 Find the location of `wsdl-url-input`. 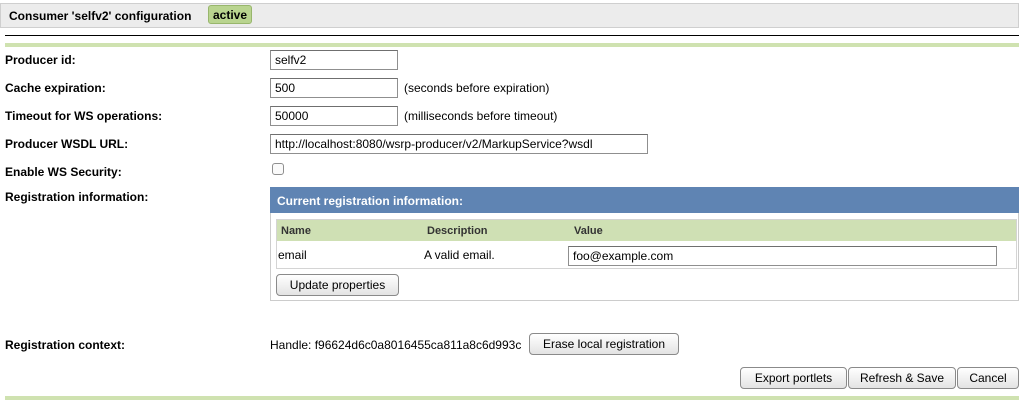

wsdl-url-input is located at coordinates (459, 144).